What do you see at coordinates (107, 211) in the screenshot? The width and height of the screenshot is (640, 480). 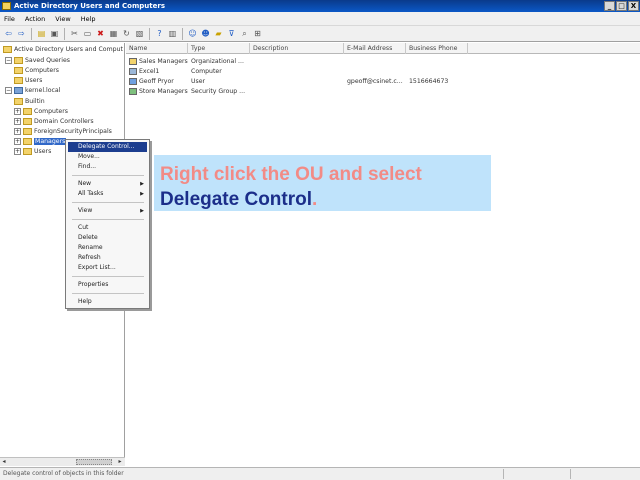 I see `context-menu-item: View ▶` at bounding box center [107, 211].